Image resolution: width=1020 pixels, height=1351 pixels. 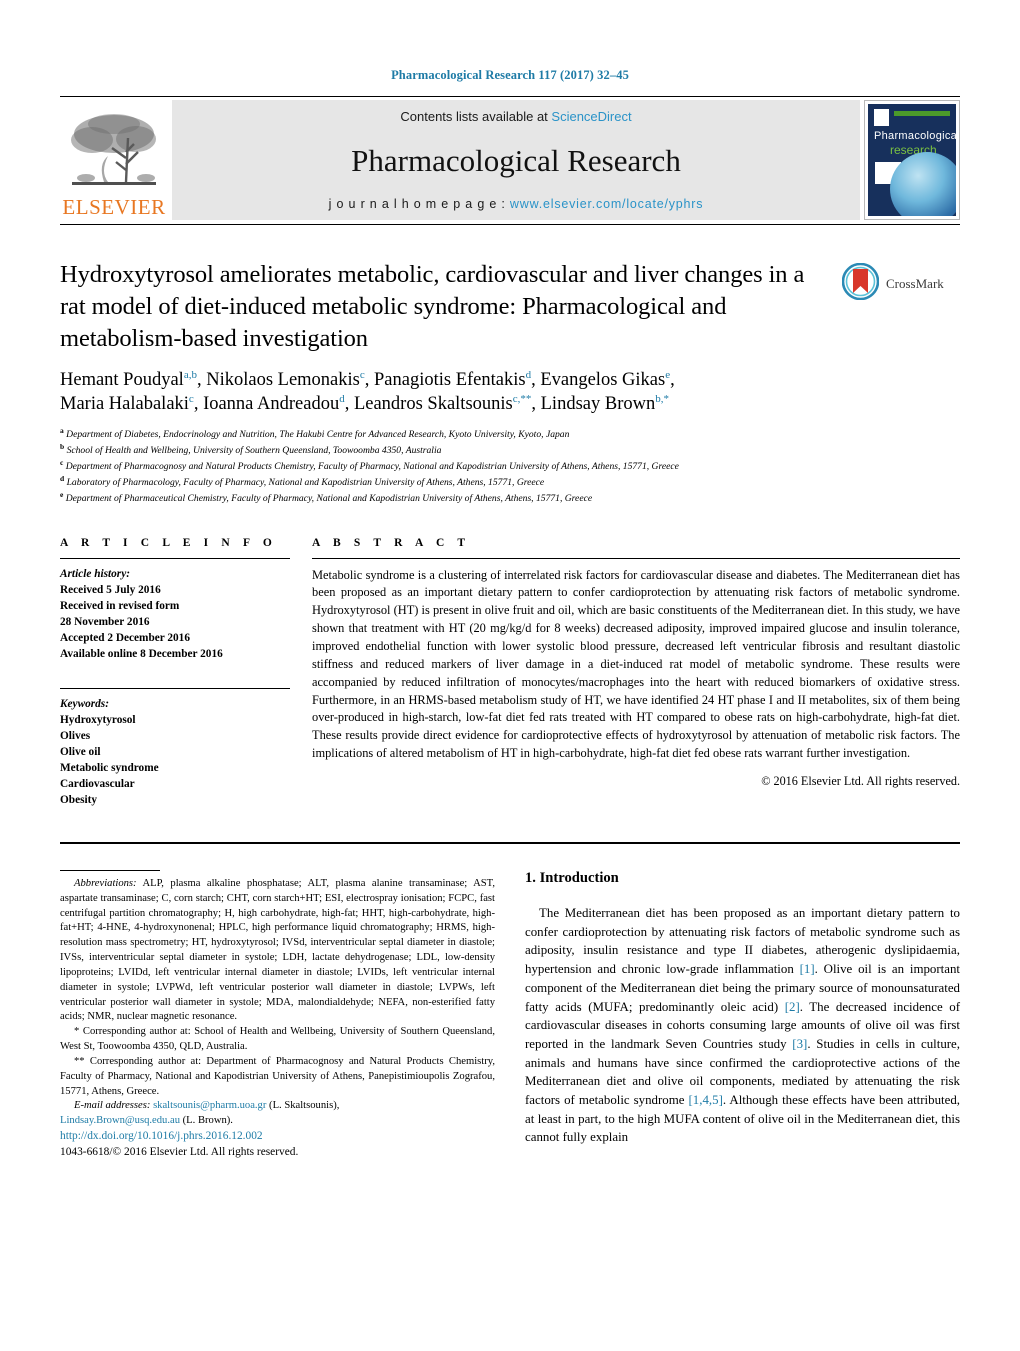 What do you see at coordinates (84, 703) in the screenshot?
I see `keywords-label: Keywords:` at bounding box center [84, 703].